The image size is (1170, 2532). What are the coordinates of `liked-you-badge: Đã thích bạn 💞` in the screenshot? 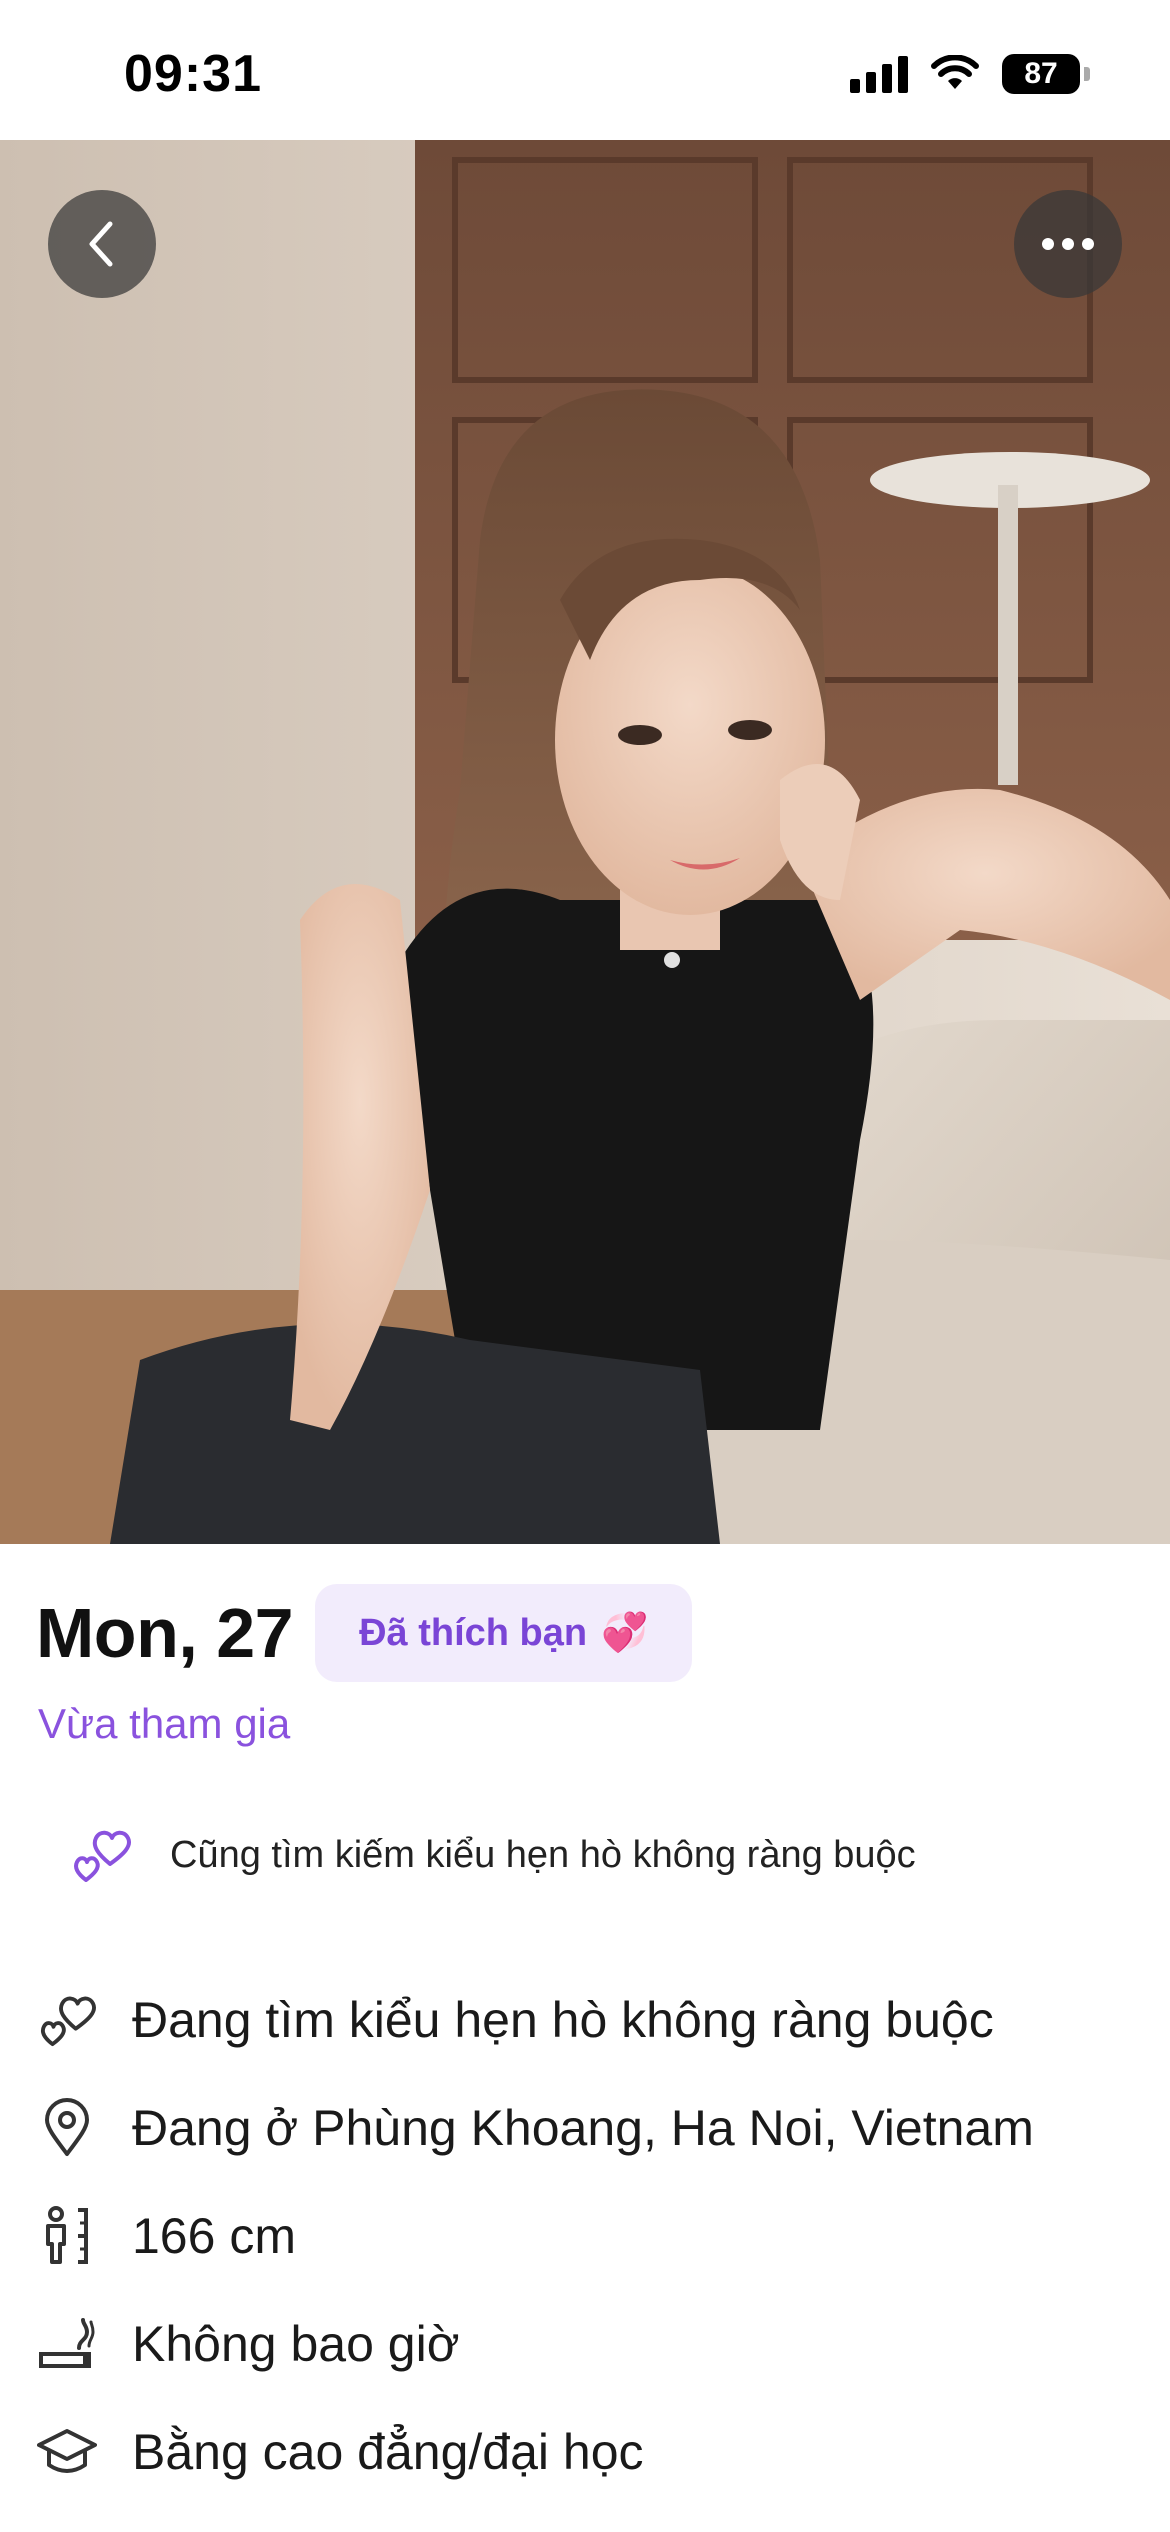 It's located at (504, 1633).